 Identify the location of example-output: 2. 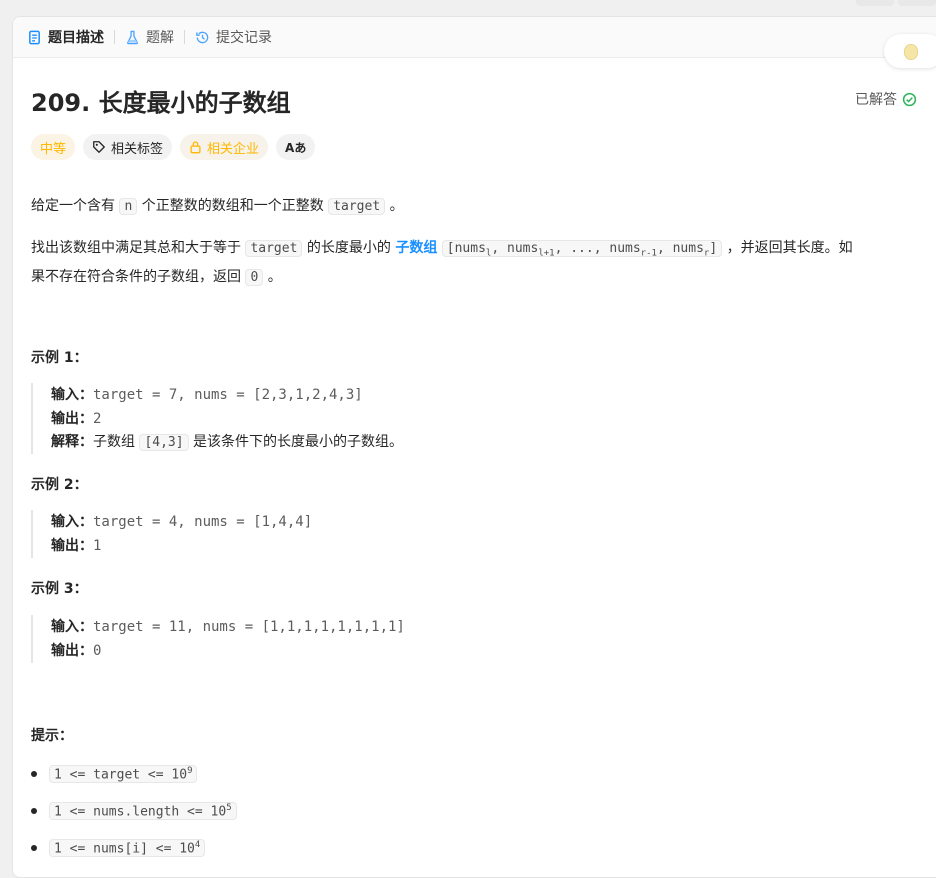
(97, 419).